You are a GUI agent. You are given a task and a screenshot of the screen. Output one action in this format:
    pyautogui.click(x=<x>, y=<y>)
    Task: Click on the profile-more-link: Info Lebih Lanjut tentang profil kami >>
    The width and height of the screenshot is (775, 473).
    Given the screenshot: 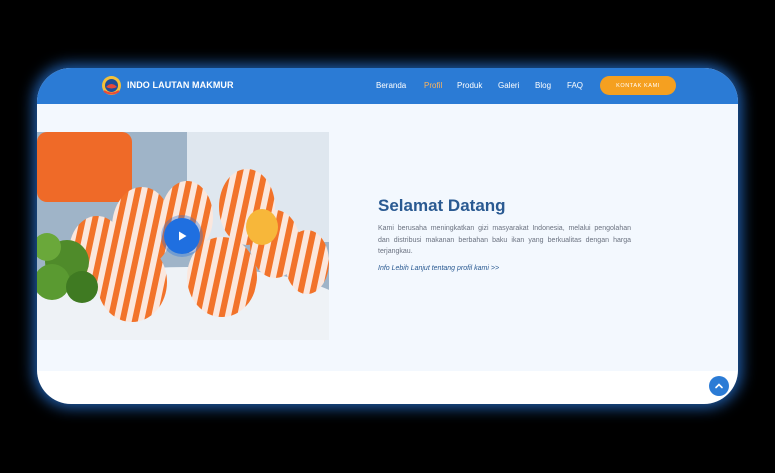 What is the action you would take?
    pyautogui.click(x=438, y=268)
    